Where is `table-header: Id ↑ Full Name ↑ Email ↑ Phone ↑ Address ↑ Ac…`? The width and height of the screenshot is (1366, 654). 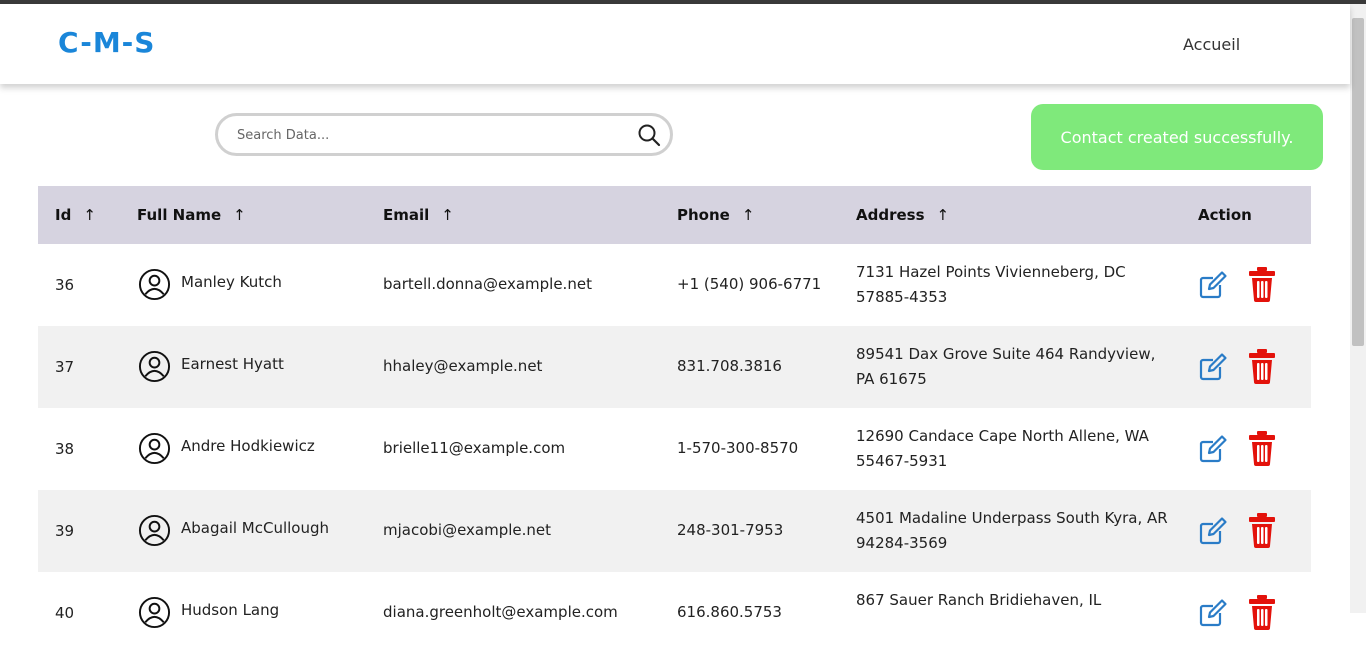
table-header: Id ↑ Full Name ↑ Email ↑ Phone ↑ Address ↑ Ac… is located at coordinates (674, 215).